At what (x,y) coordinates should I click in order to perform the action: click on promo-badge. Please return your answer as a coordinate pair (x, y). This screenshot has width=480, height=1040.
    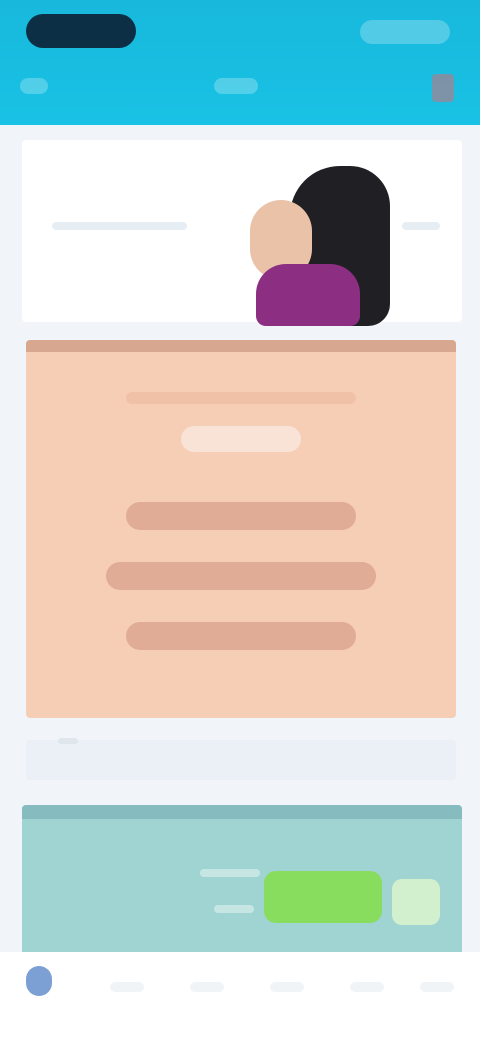
    Looking at the image, I should click on (241, 439).